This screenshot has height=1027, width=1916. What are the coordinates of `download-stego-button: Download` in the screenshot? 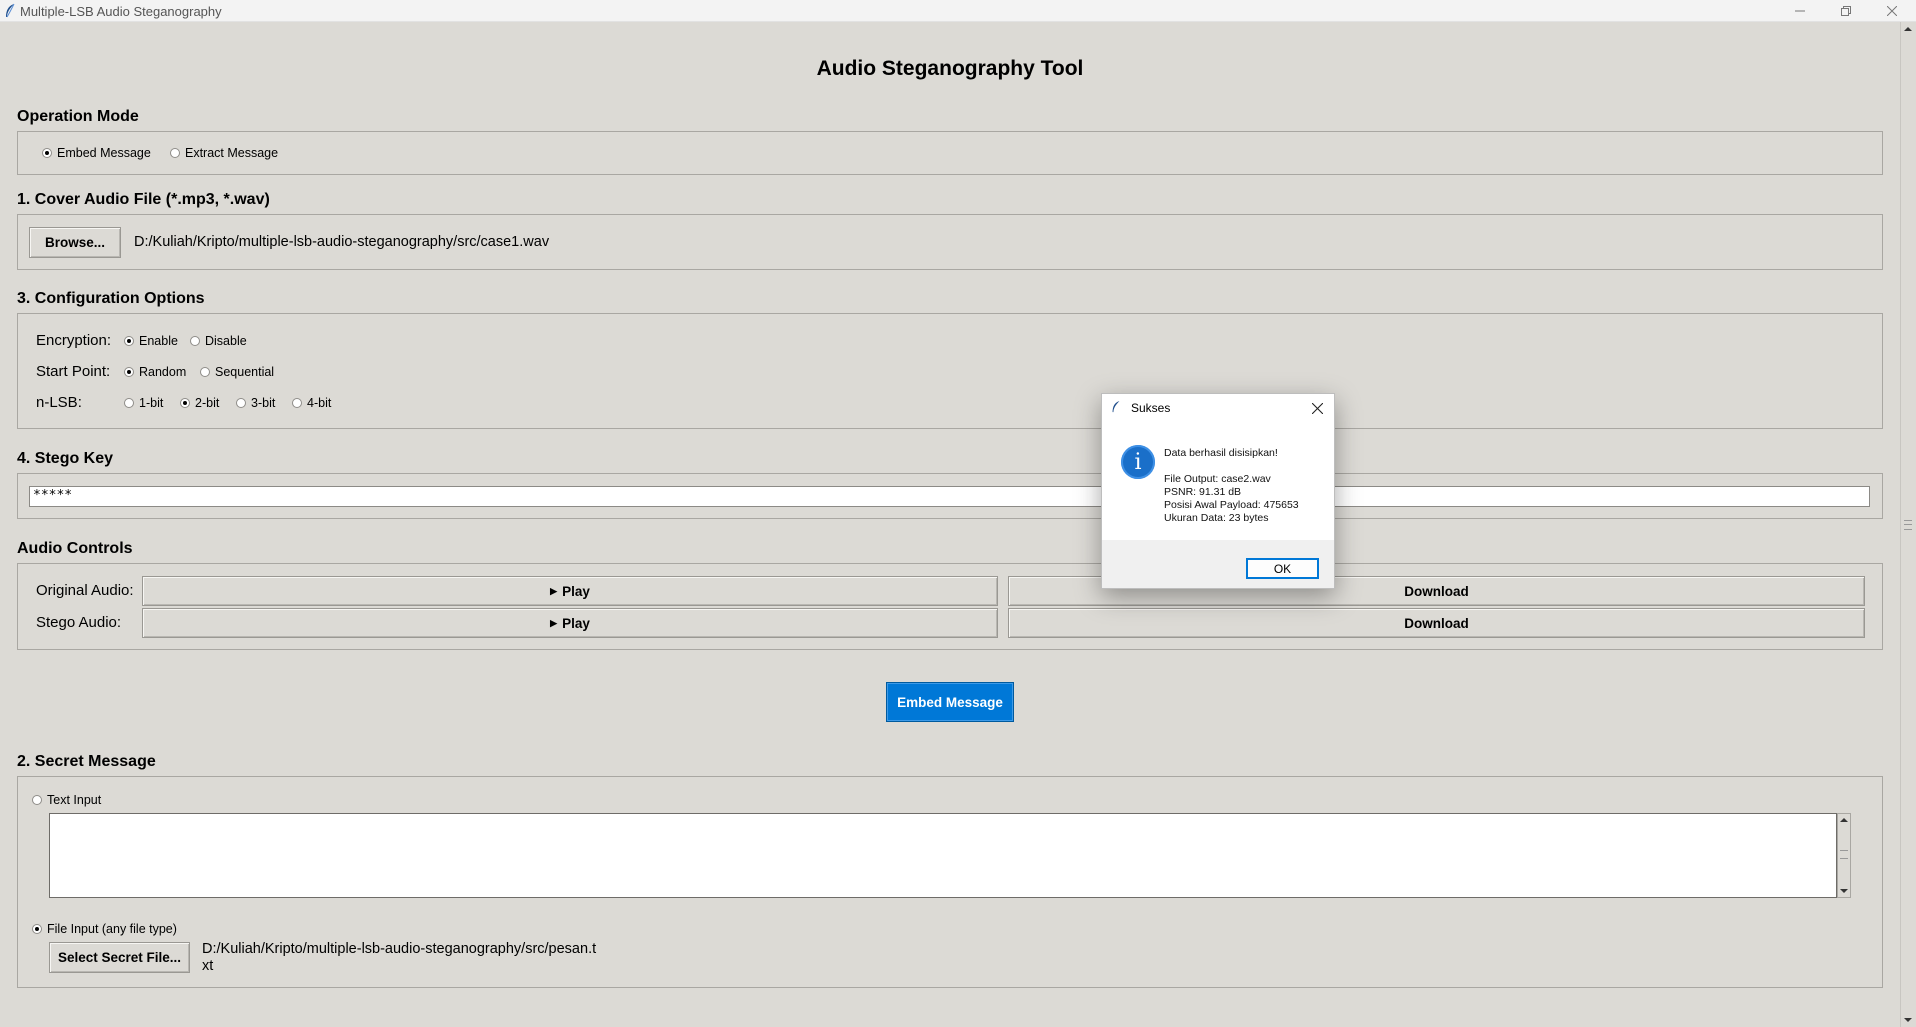 It's located at (1436, 623).